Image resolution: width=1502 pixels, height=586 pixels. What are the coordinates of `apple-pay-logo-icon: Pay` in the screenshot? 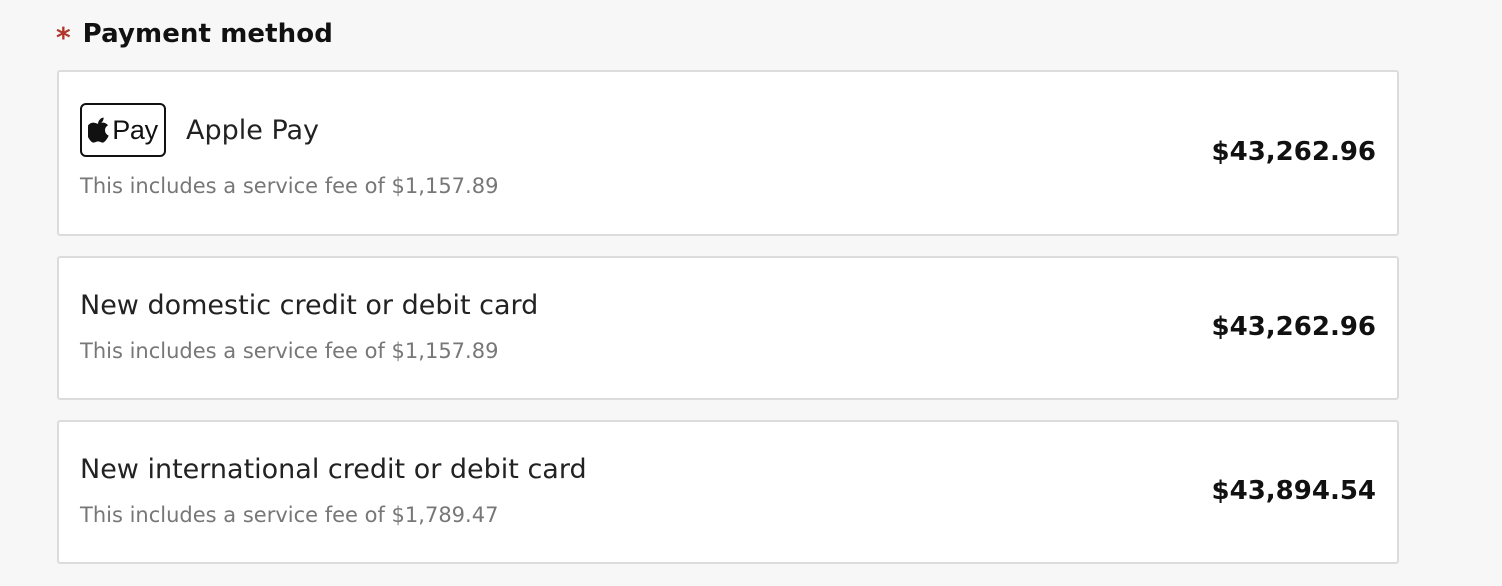 It's located at (123, 130).